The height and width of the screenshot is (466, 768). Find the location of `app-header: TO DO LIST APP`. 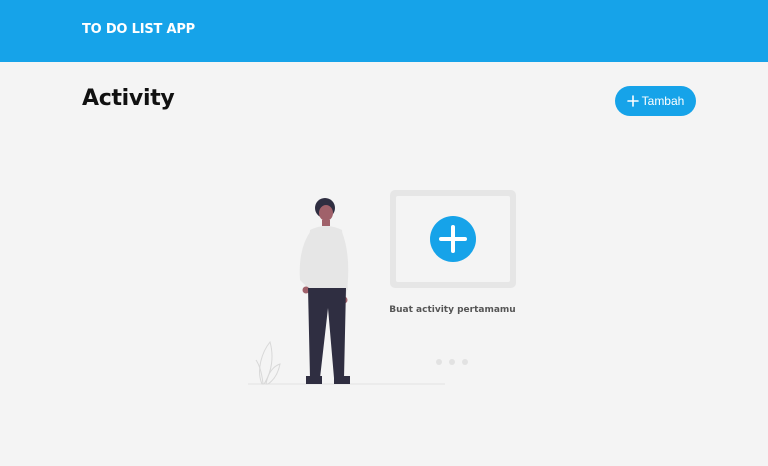

app-header: TO DO LIST APP is located at coordinates (384, 31).